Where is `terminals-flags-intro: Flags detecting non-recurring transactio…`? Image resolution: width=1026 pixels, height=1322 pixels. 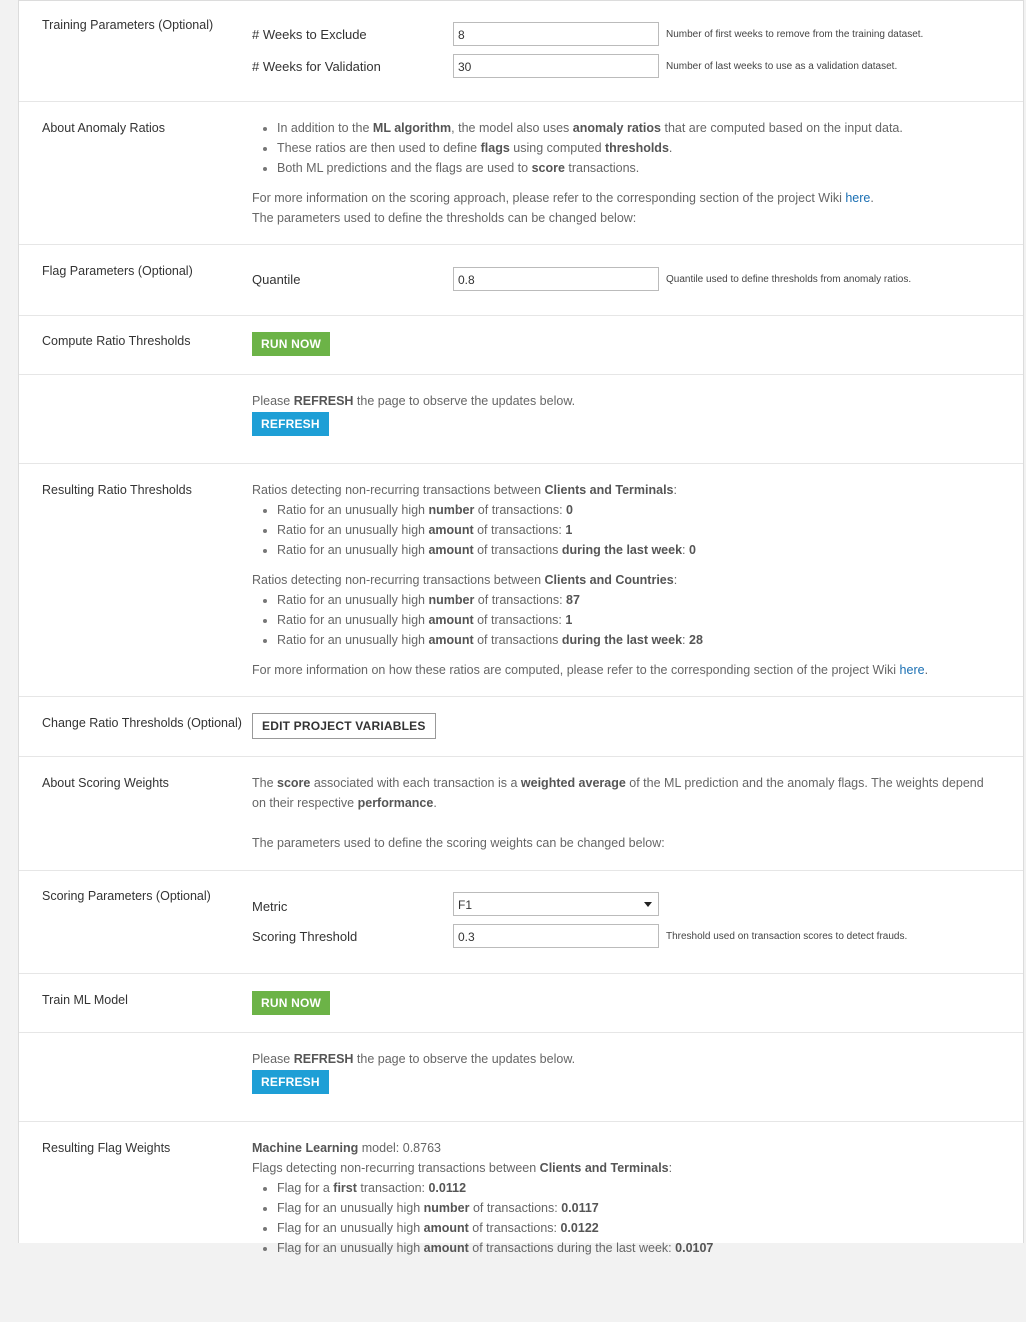 terminals-flags-intro: Flags detecting non-recurring transactio… is located at coordinates (462, 1168).